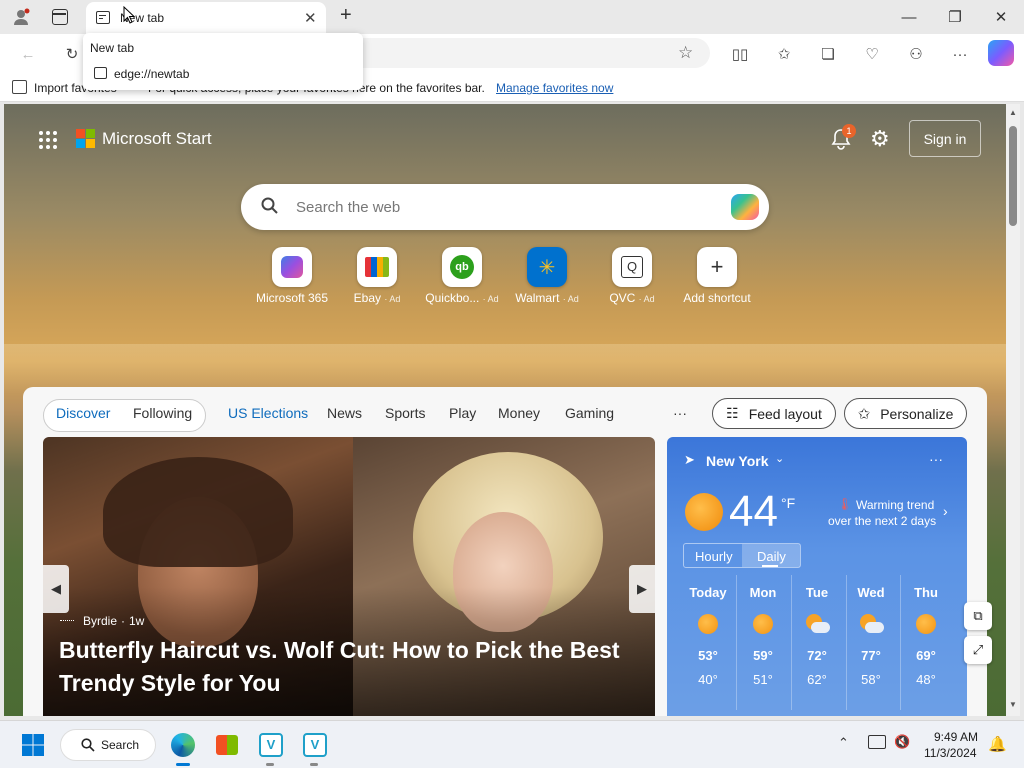 The height and width of the screenshot is (768, 1024). I want to click on microsoft-store-icon, so click(227, 745).